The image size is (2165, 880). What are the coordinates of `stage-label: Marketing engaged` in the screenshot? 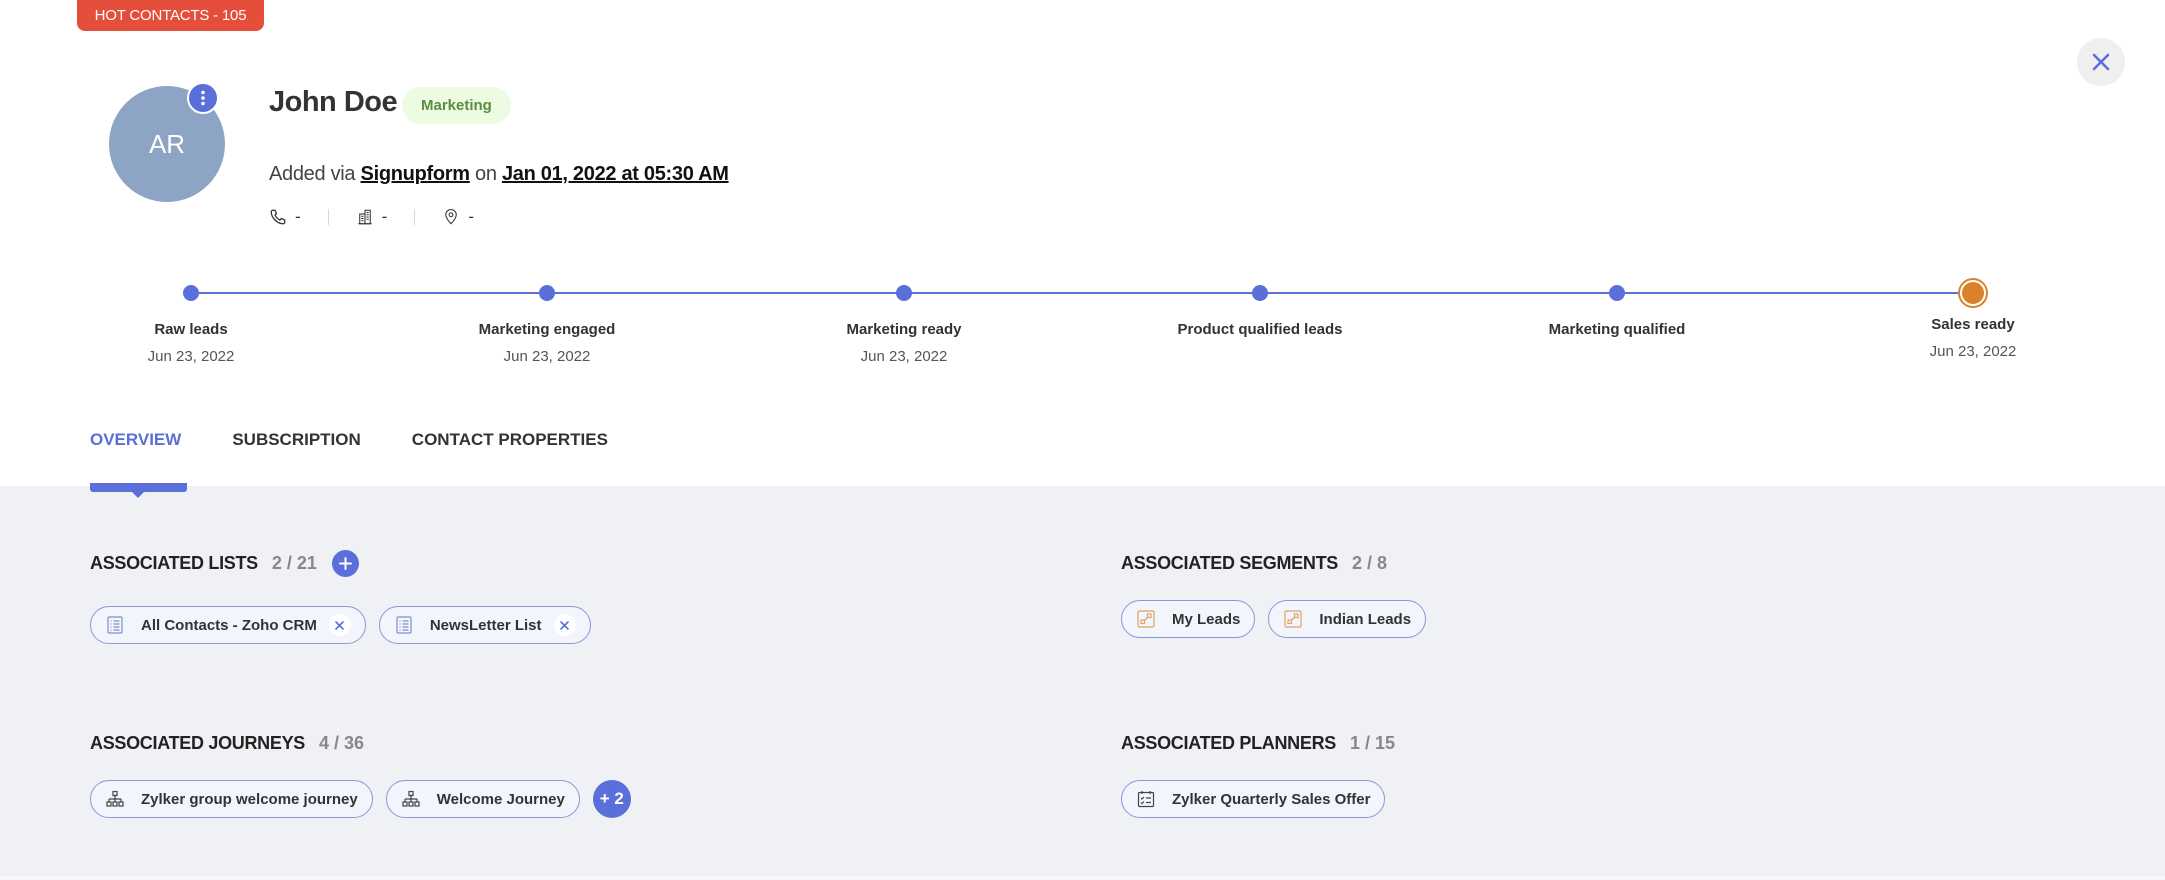 It's located at (547, 329).